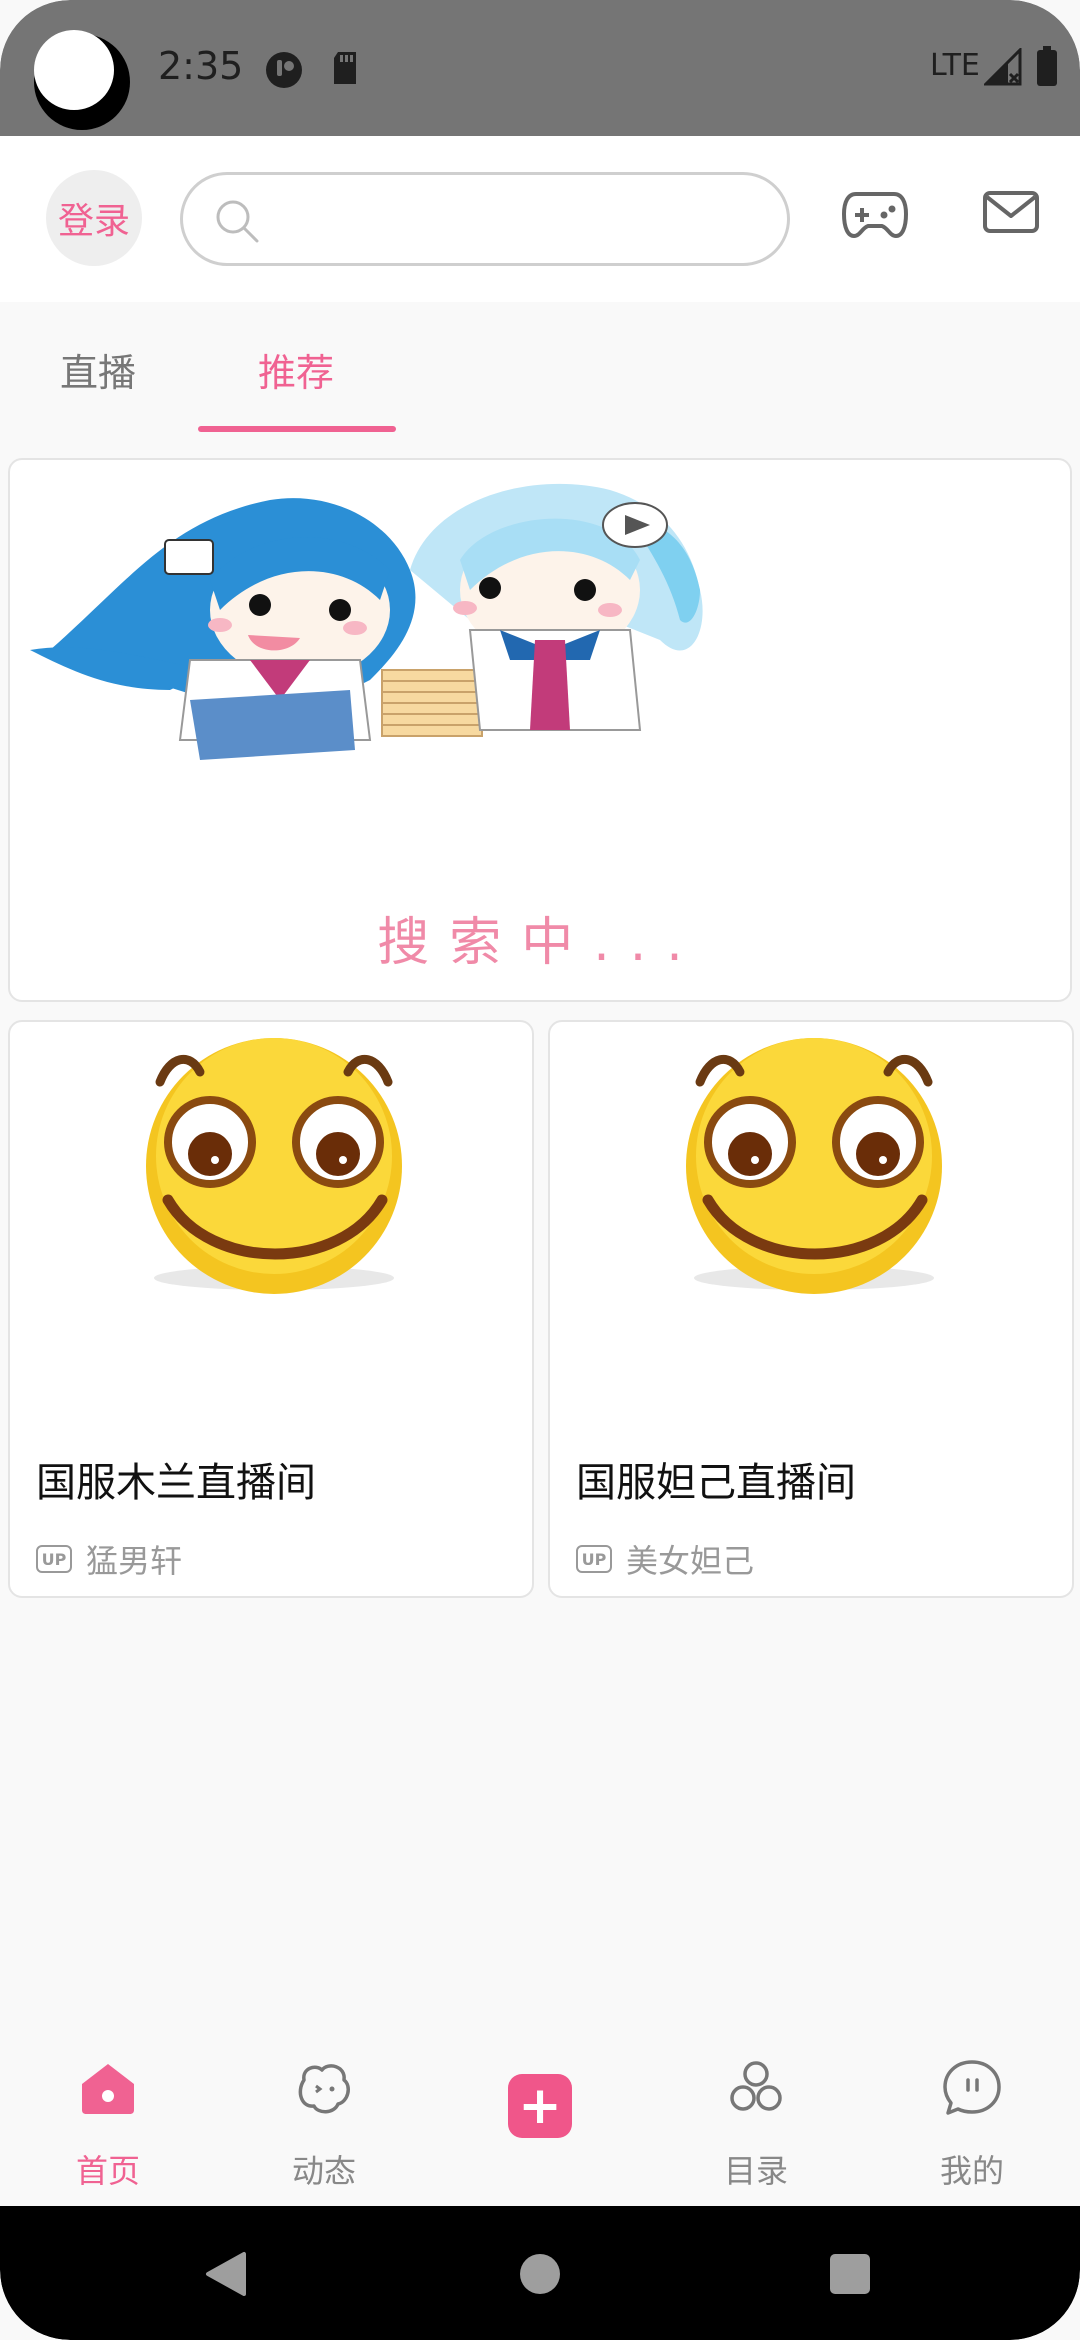  Describe the element at coordinates (98, 369) in the screenshot. I see `tab-live: 直播` at that location.